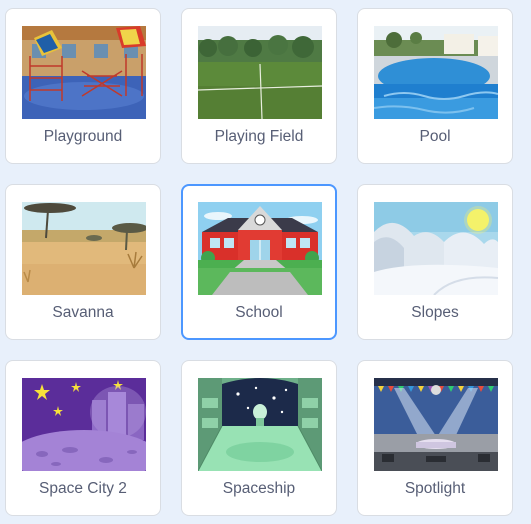  What do you see at coordinates (83, 312) in the screenshot?
I see `backdrop-label: Savanna` at bounding box center [83, 312].